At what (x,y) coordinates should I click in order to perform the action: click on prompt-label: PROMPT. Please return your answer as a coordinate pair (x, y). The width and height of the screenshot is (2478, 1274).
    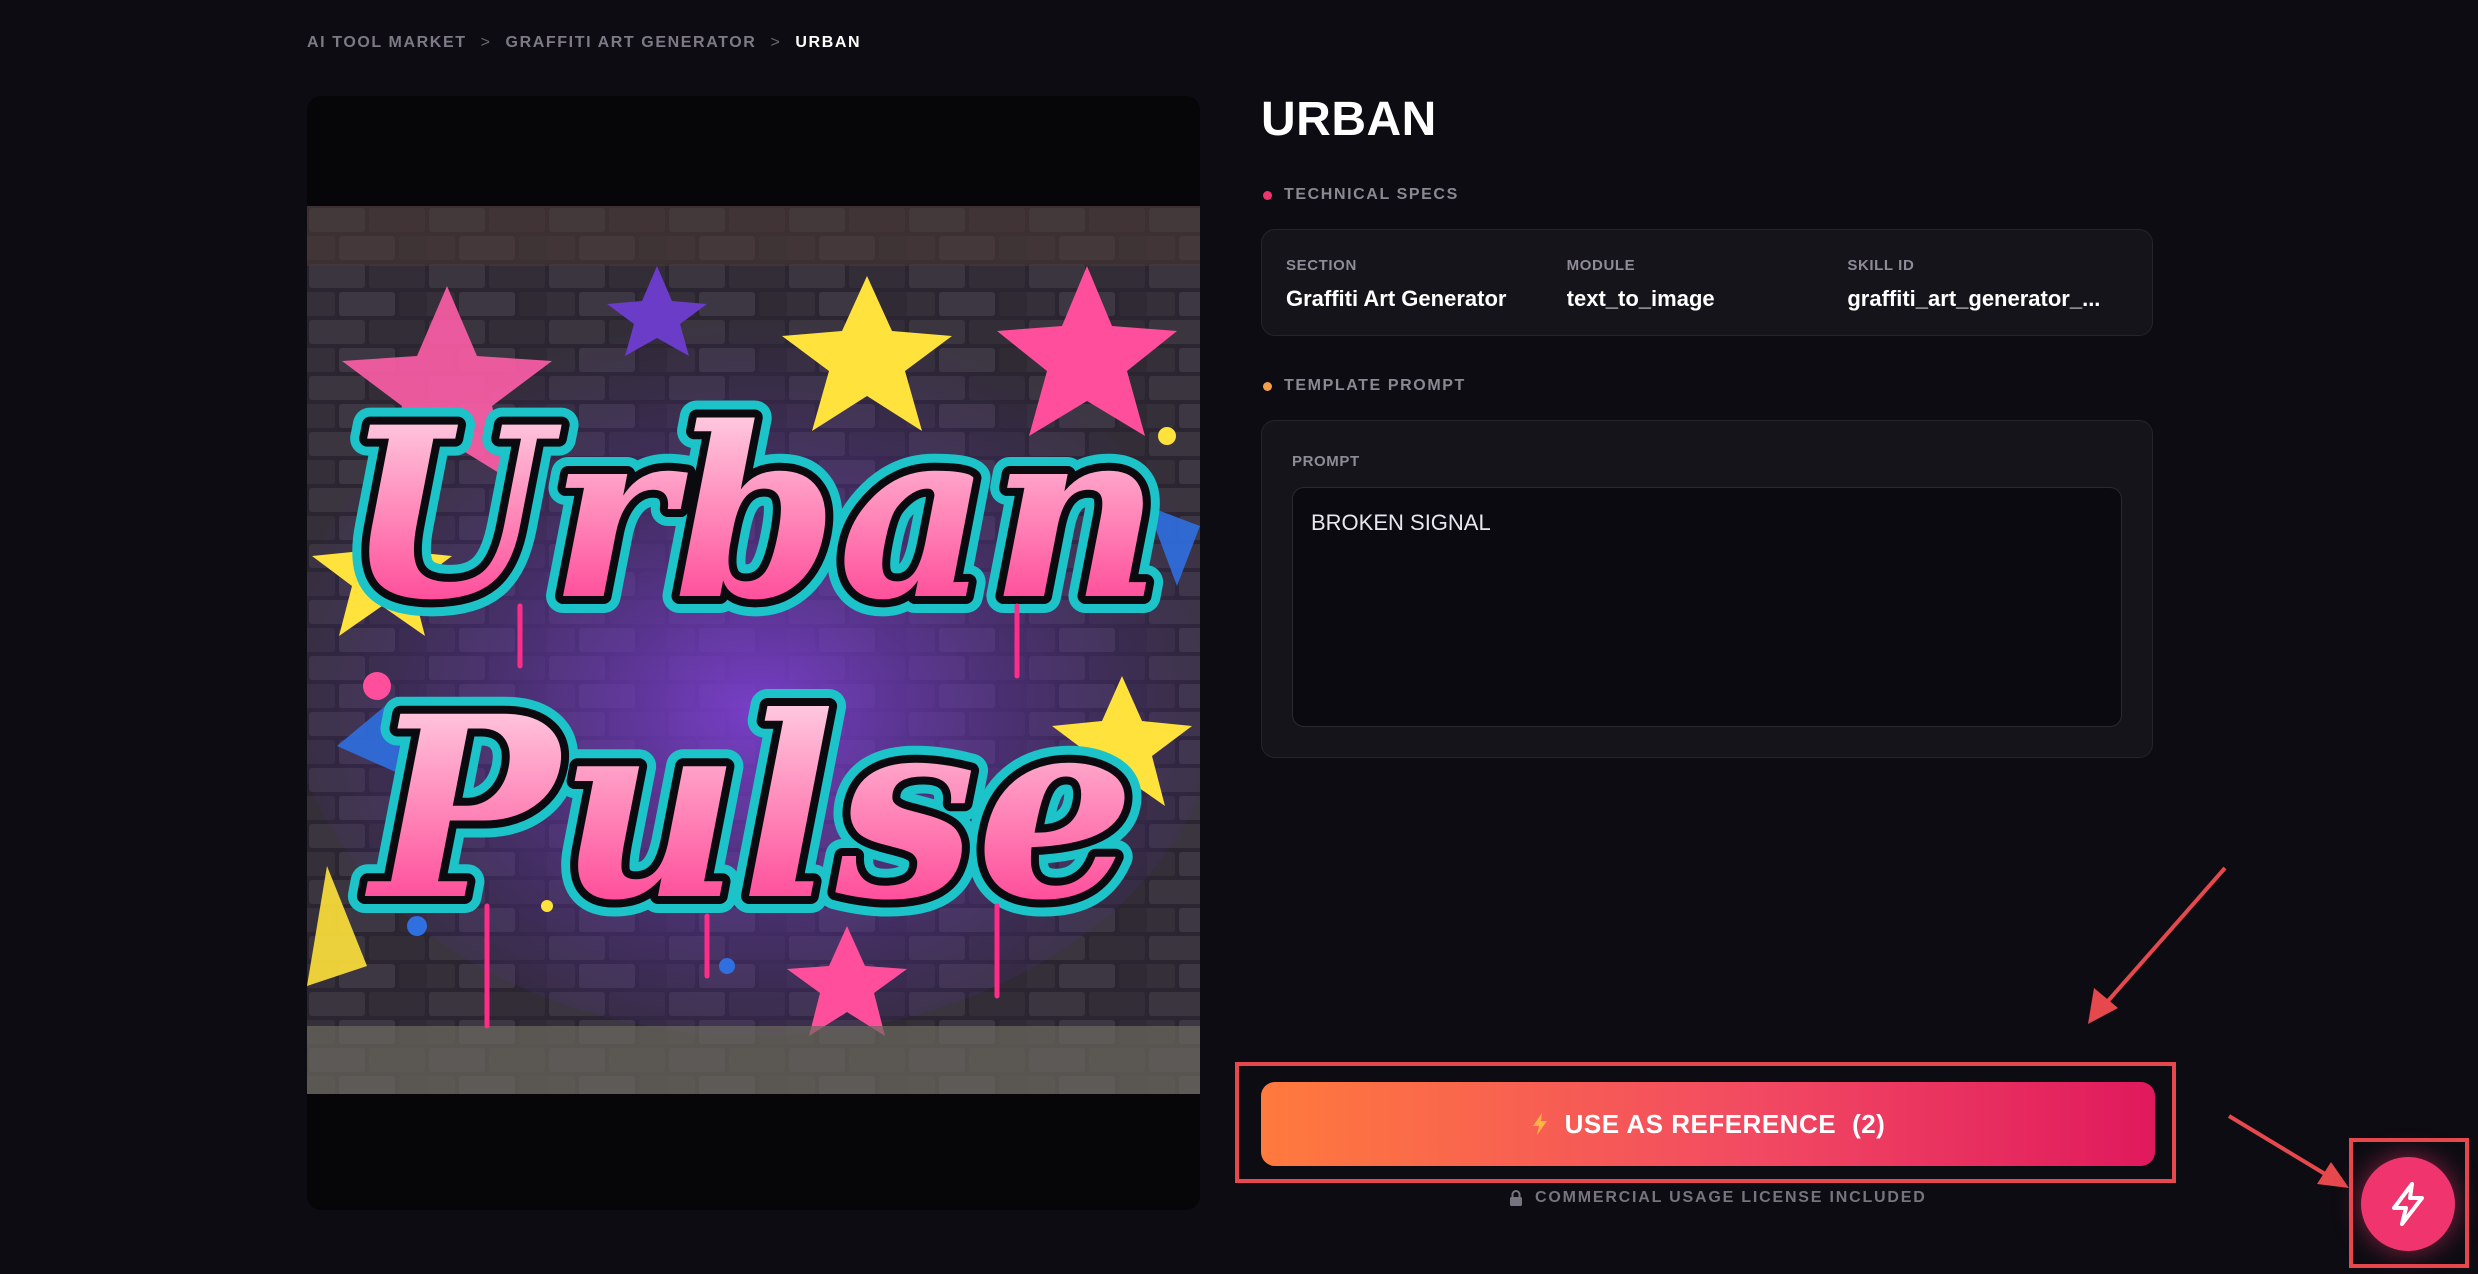
    Looking at the image, I should click on (1326, 461).